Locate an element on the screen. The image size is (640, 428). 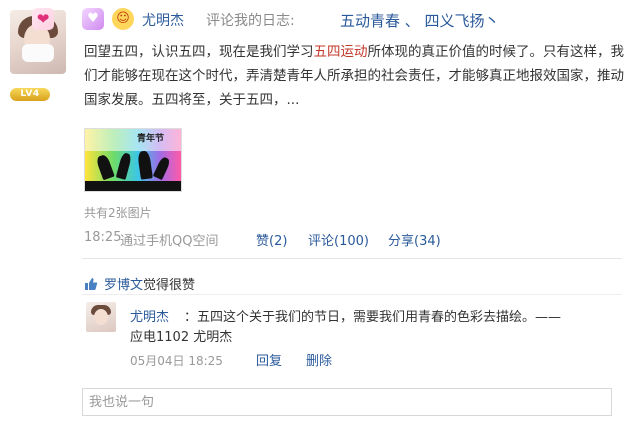
purple-heart-badge-icon: ♥ is located at coordinates (93, 19).